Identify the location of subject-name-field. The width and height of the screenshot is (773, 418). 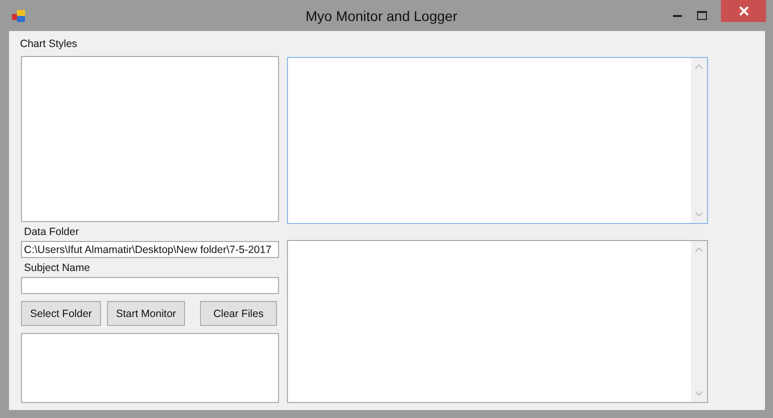
(150, 285).